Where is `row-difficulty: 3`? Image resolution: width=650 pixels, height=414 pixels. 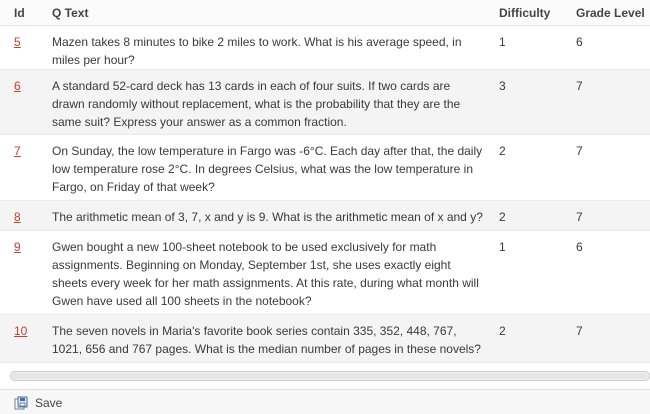
row-difficulty: 3 is located at coordinates (502, 86).